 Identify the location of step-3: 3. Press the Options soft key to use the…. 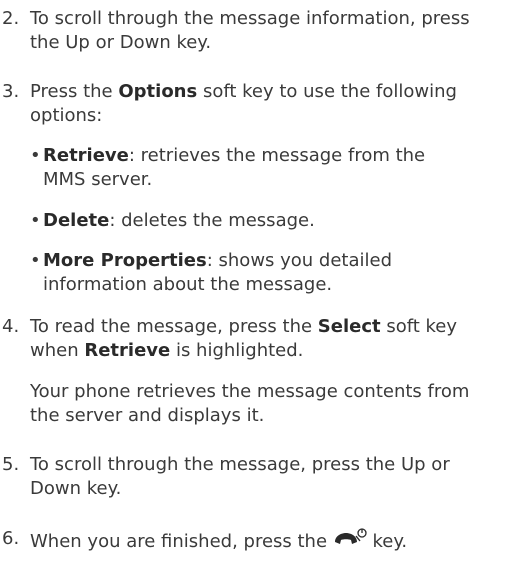
(264, 104).